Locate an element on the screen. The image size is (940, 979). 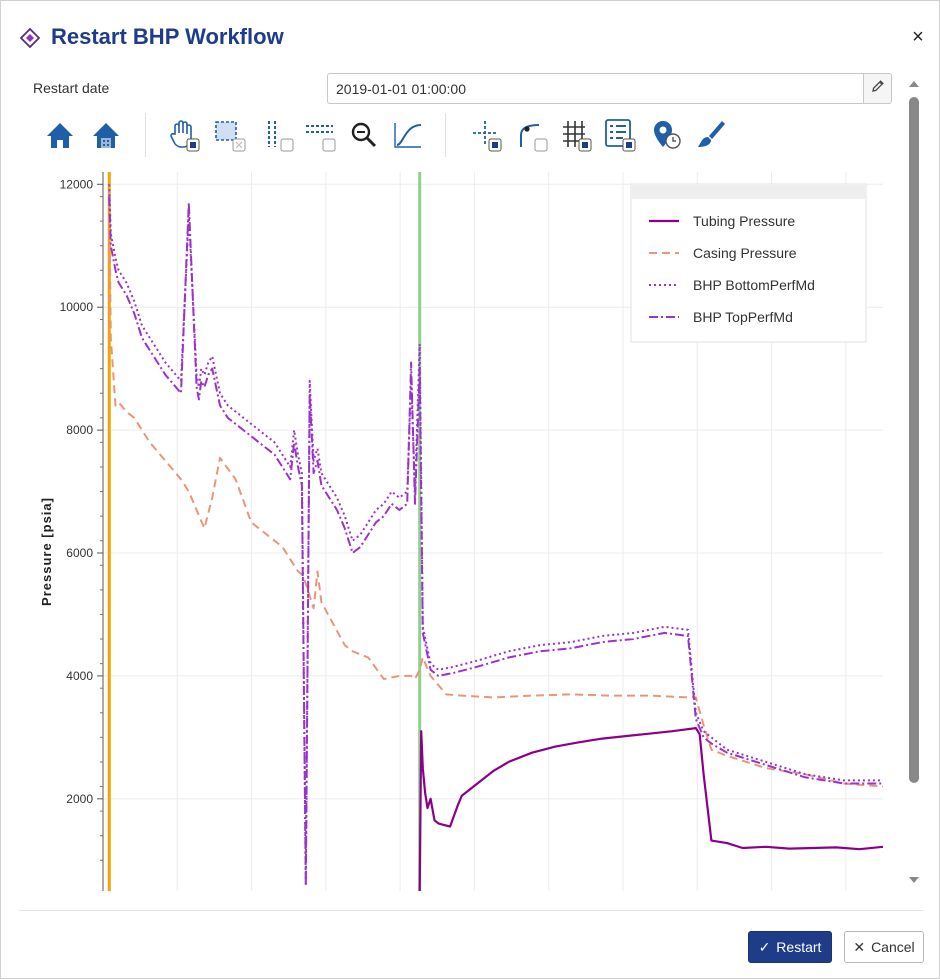
legend-label: BHP TopPerfMd is located at coordinates (743, 317).